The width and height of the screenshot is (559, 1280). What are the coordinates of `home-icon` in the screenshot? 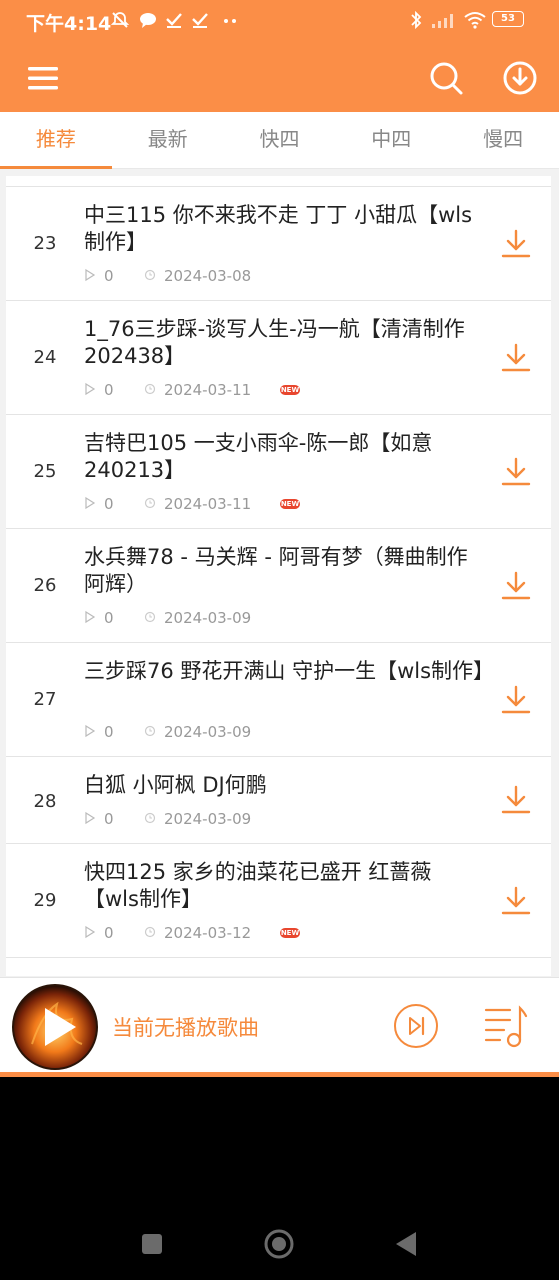 It's located at (279, 1244).